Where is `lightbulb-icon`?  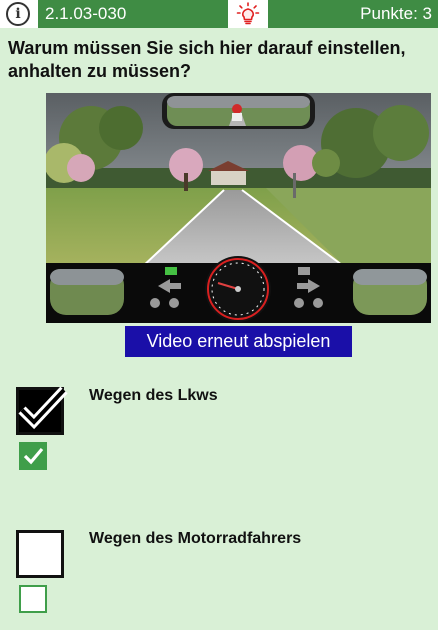
lightbulb-icon is located at coordinates (248, 13).